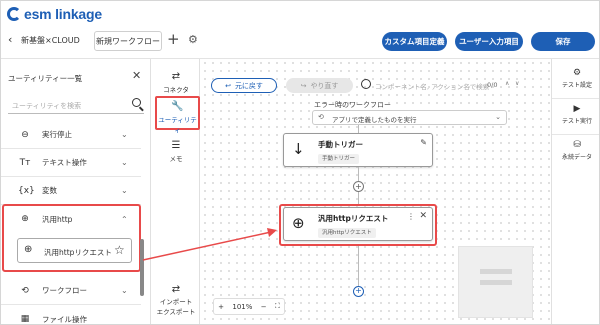 The height and width of the screenshot is (325, 600). What do you see at coordinates (176, 90) in the screenshot?
I see `tool-label: コネクタ` at bounding box center [176, 90].